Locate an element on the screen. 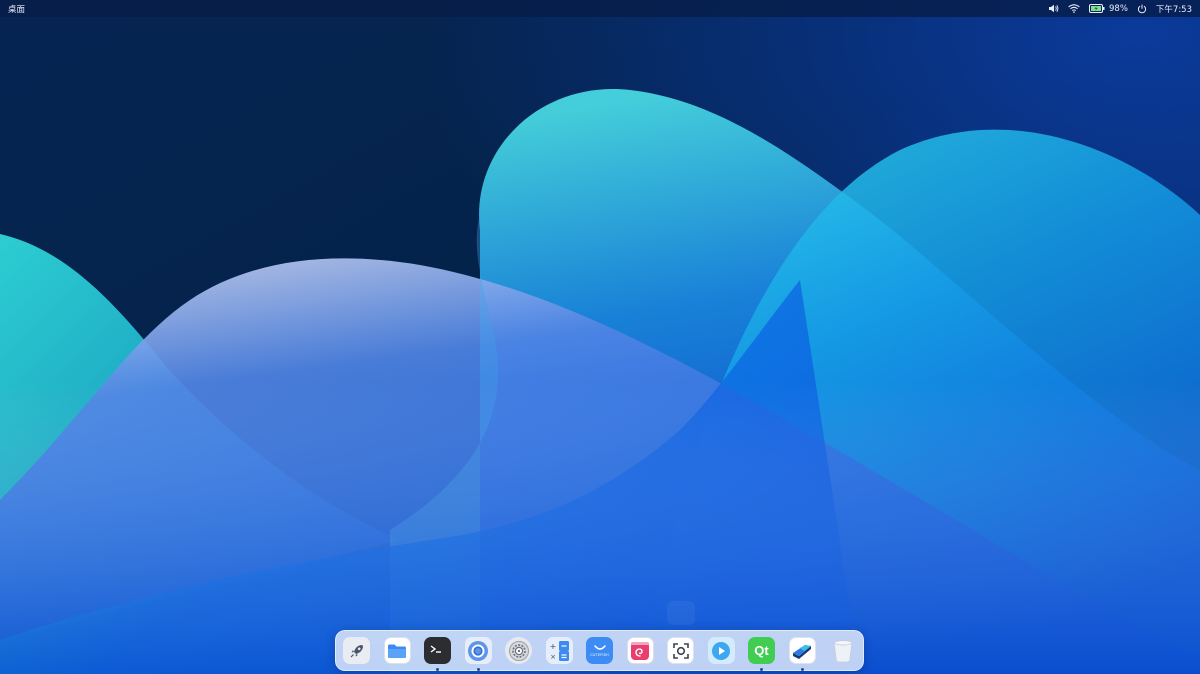 Image resolution: width=1200 pixels, height=674 pixels. play-icon is located at coordinates (721, 650).